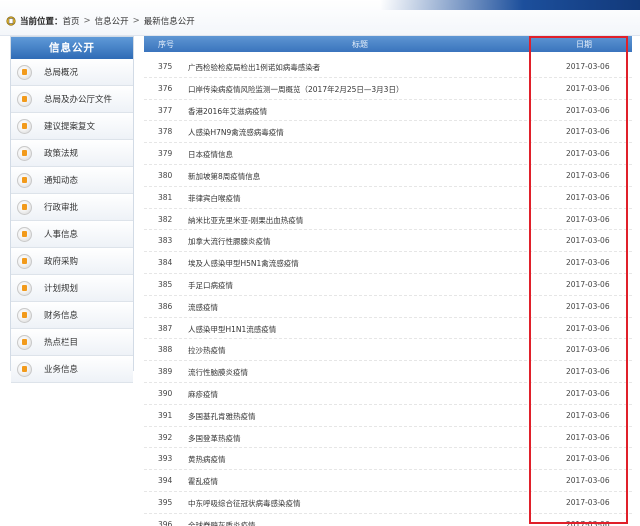 The height and width of the screenshot is (526, 640). What do you see at coordinates (165, 522) in the screenshot?
I see `row-number: 396` at bounding box center [165, 522].